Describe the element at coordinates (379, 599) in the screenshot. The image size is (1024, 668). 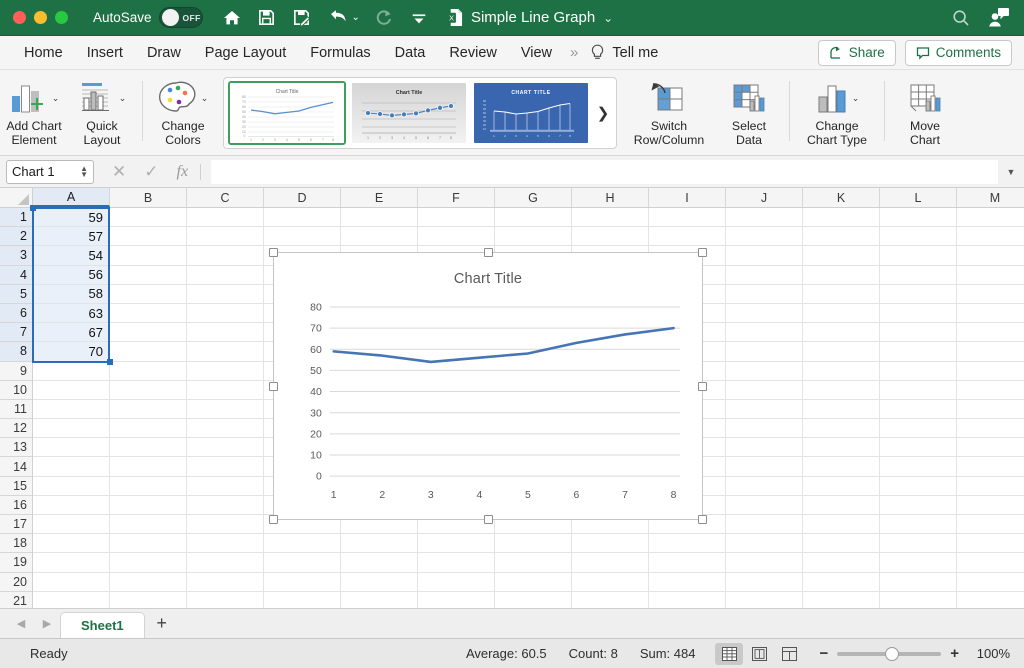
I see `cell-E21` at that location.